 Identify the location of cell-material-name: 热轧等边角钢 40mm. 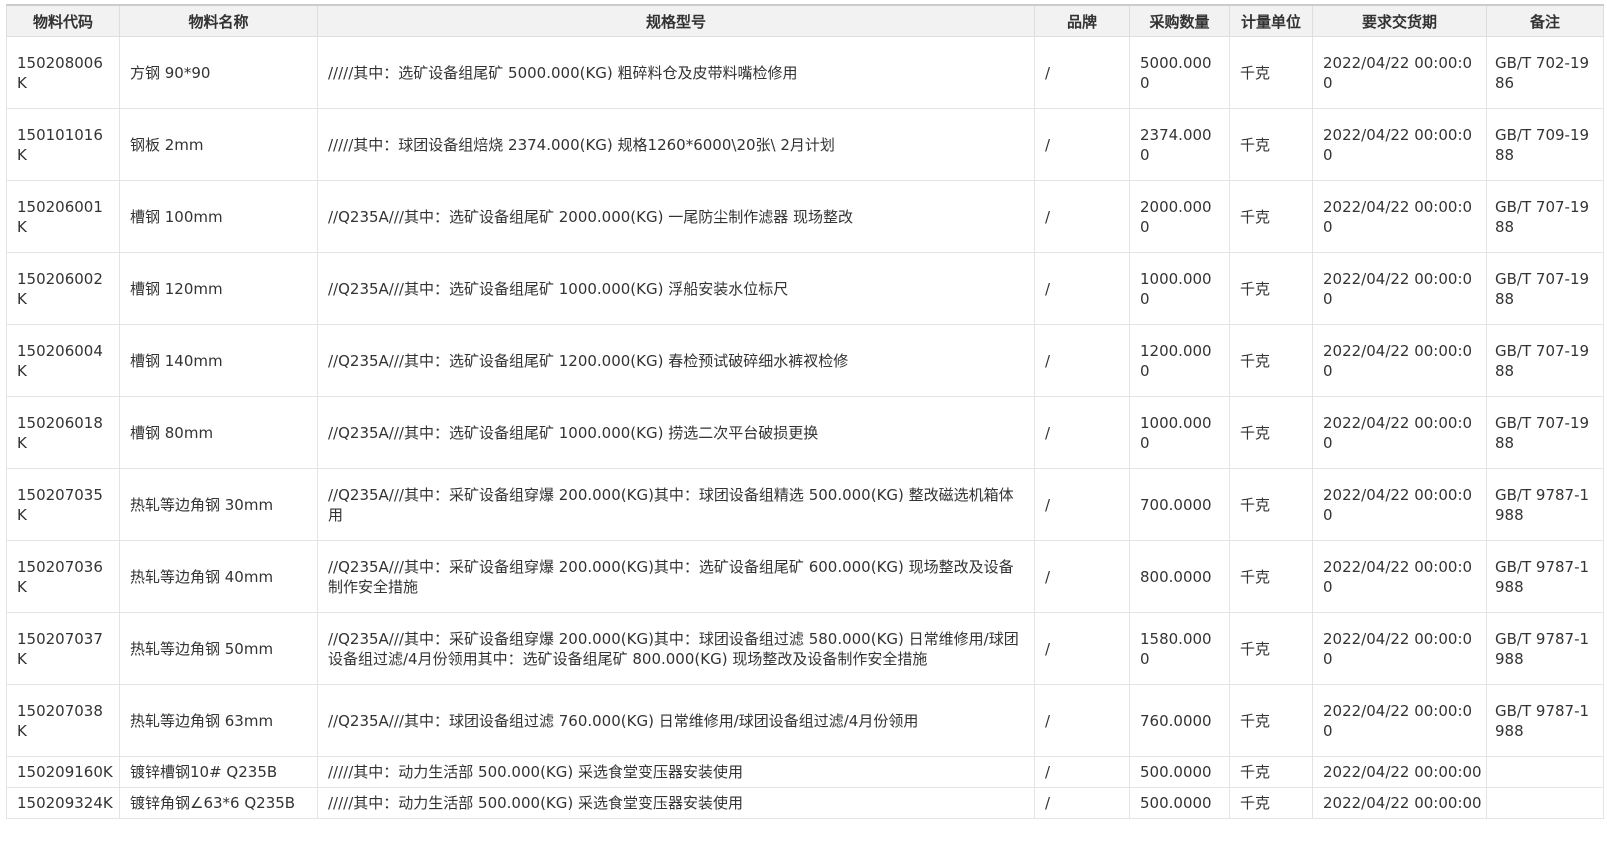
(218, 576).